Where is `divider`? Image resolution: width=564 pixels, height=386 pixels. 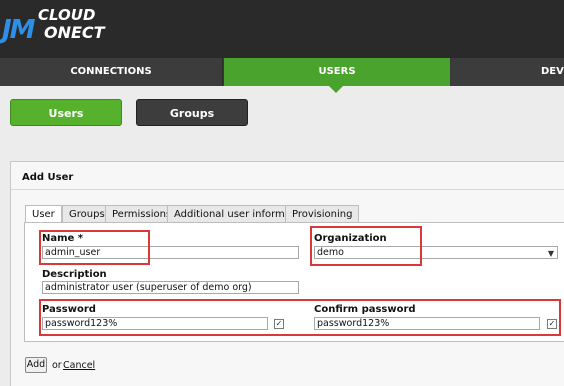 divider is located at coordinates (287, 189).